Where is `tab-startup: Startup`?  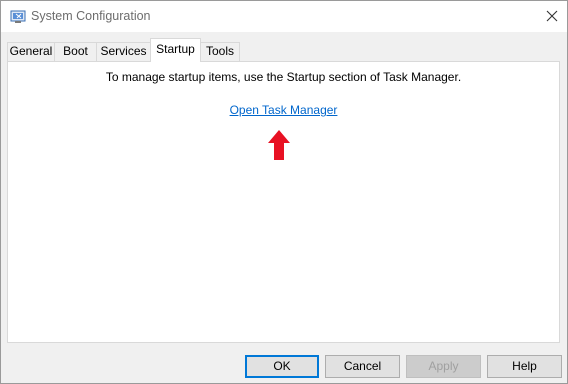 tab-startup: Startup is located at coordinates (175, 50).